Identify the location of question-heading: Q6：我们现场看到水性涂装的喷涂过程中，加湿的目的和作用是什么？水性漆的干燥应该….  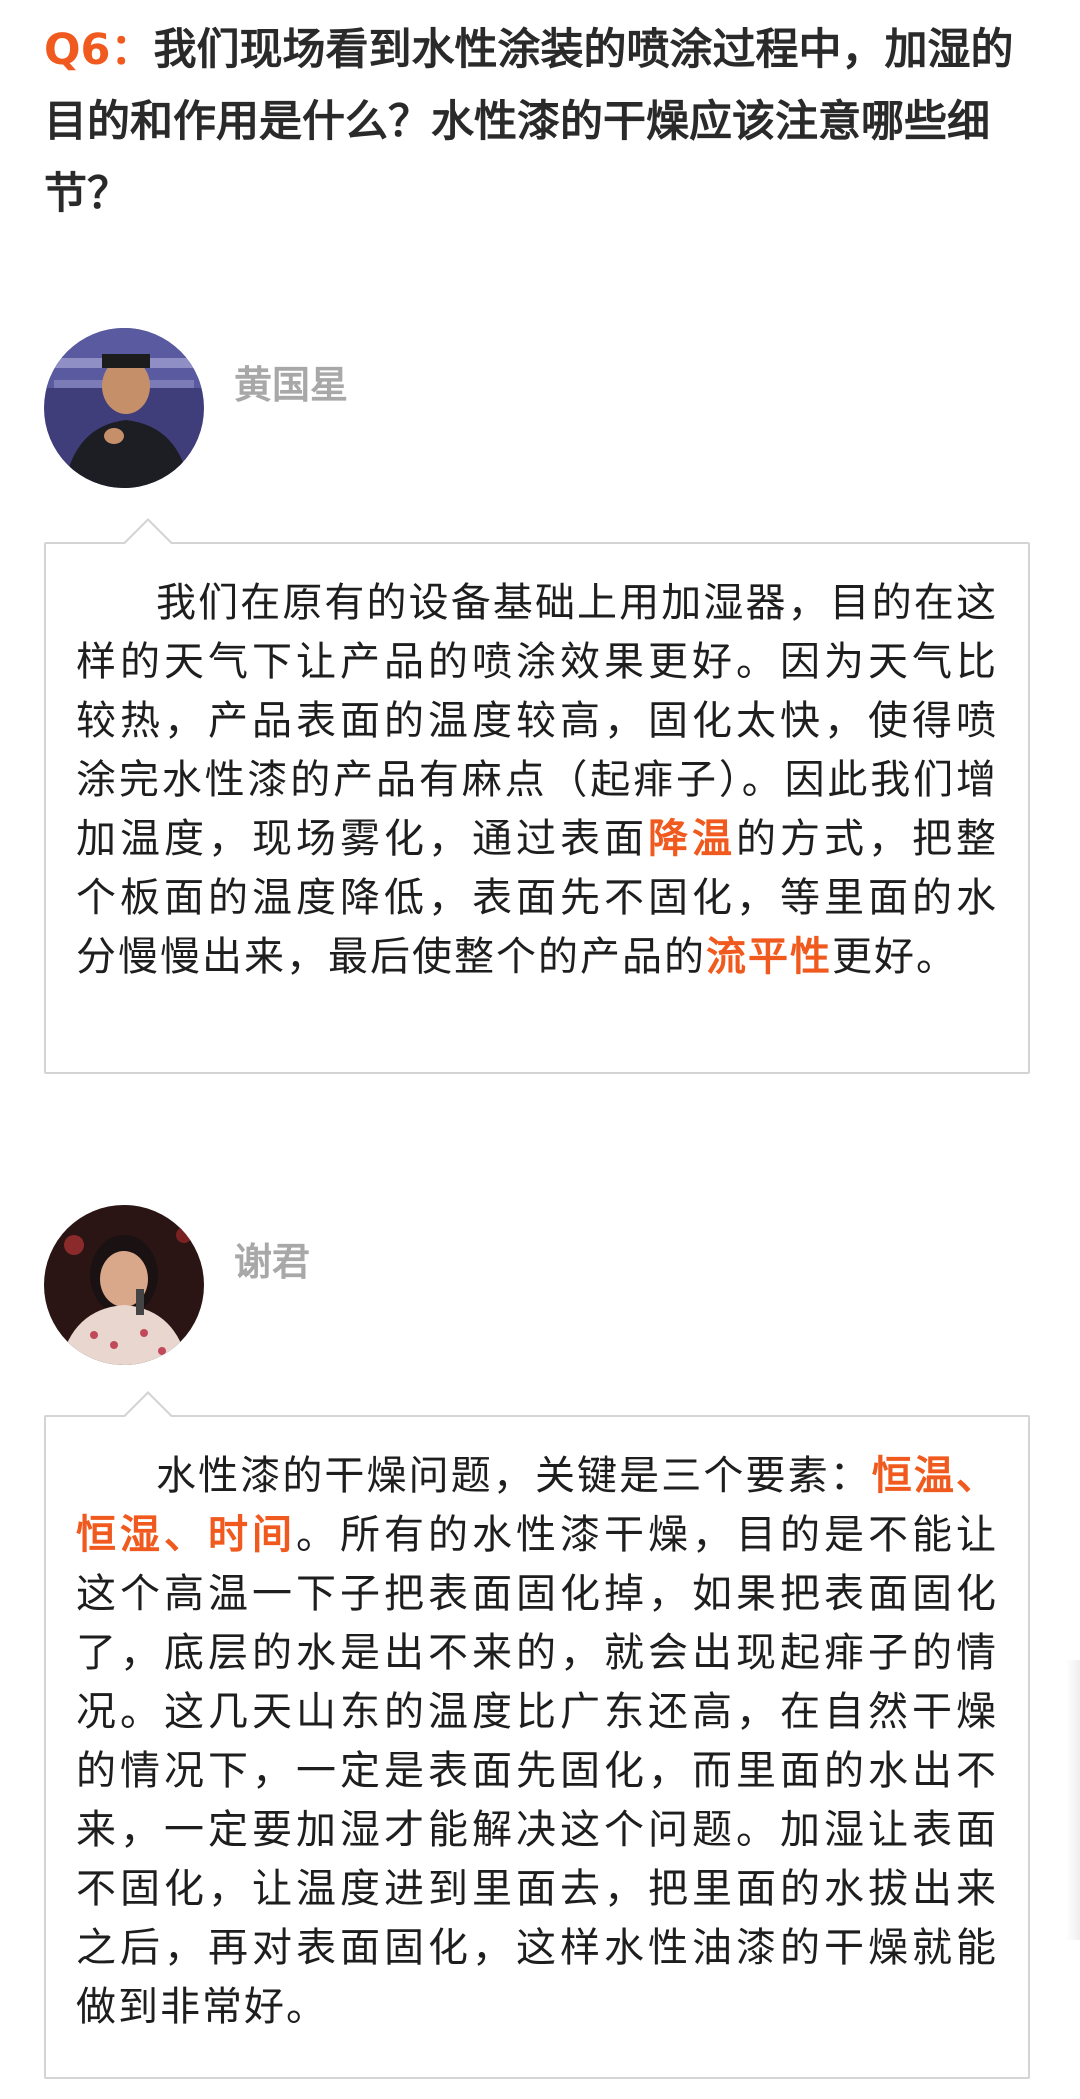
(544, 122).